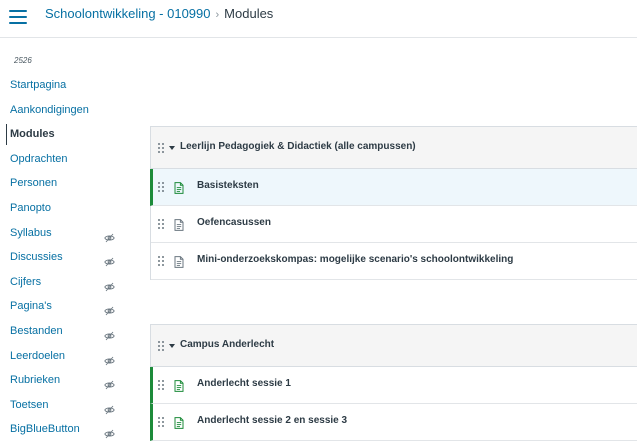  I want to click on module-item-title: Oefencasussen, so click(234, 222).